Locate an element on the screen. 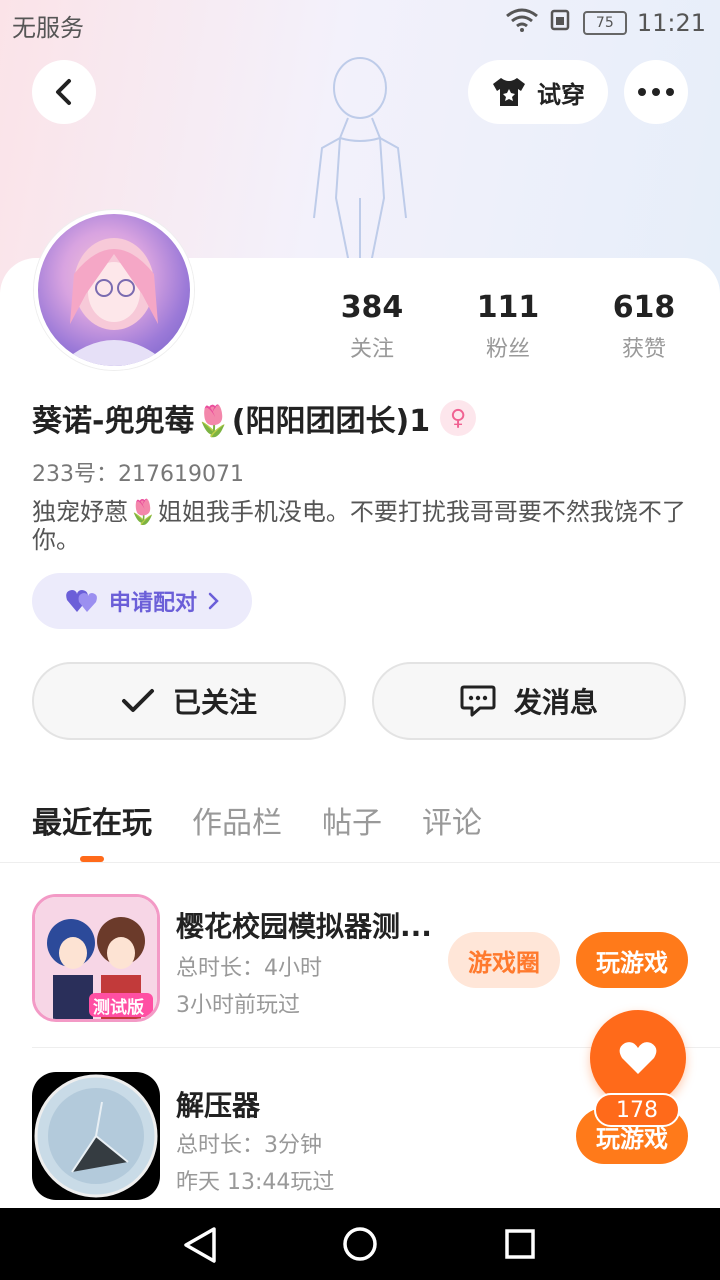  followed-label: 已关注 is located at coordinates (214, 702).